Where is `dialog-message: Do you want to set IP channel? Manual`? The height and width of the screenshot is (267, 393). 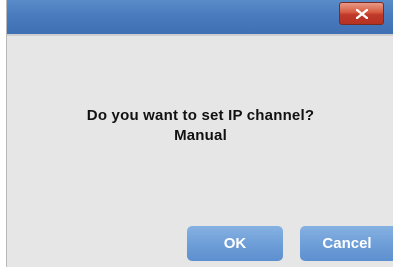 dialog-message: Do you want to set IP channel? Manual is located at coordinates (200, 126).